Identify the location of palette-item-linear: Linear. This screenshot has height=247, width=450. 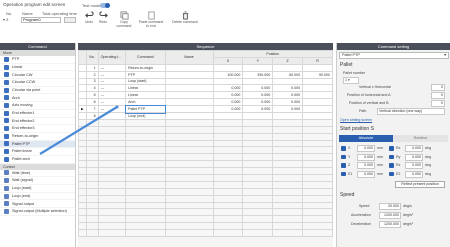
(37, 68).